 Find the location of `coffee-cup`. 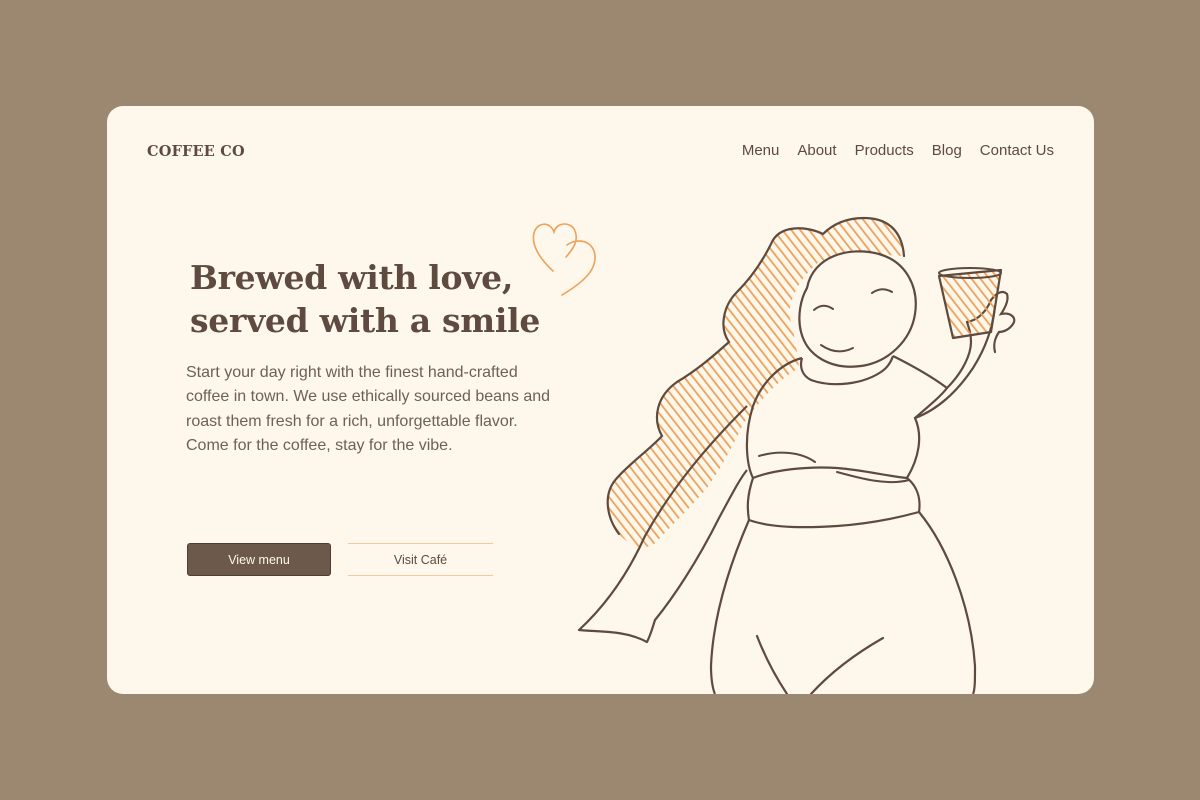

coffee-cup is located at coordinates (970, 304).